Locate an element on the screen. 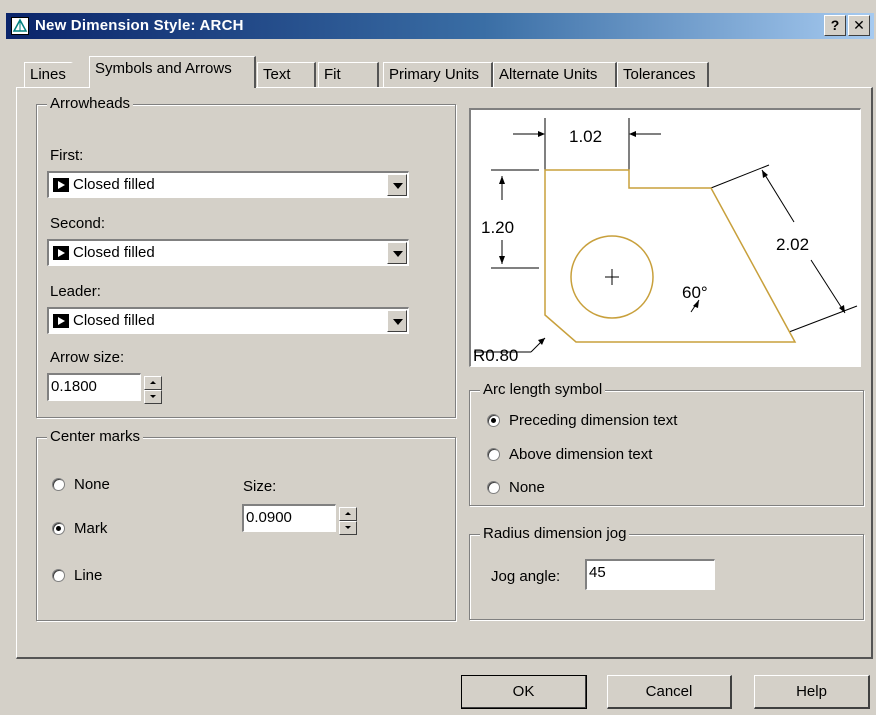 The height and width of the screenshot is (715, 876). center-size-label: Size: is located at coordinates (260, 486).